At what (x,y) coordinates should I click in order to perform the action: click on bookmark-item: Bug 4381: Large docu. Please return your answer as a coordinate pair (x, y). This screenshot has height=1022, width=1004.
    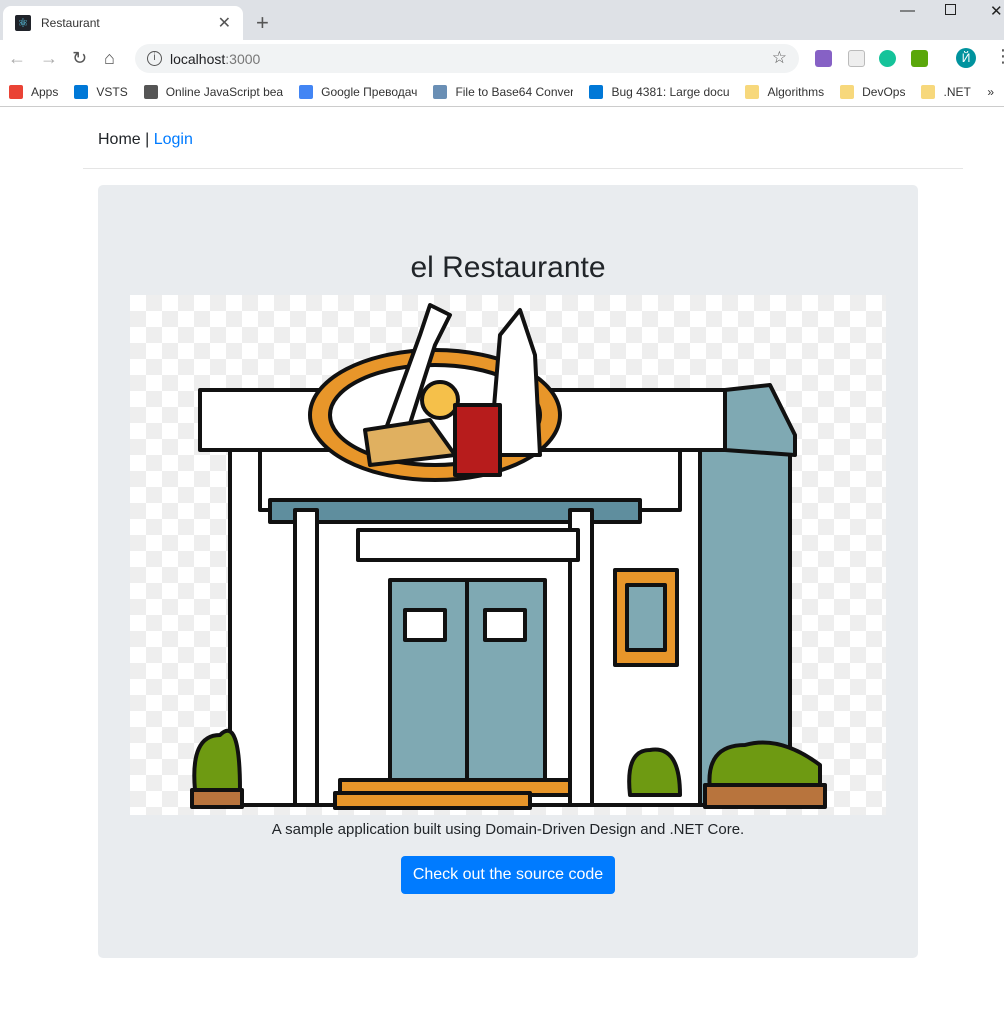
    Looking at the image, I should click on (659, 92).